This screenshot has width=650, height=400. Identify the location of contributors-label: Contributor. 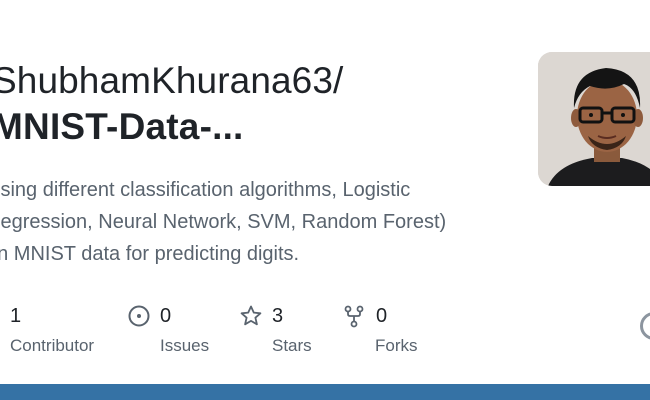
(52, 345).